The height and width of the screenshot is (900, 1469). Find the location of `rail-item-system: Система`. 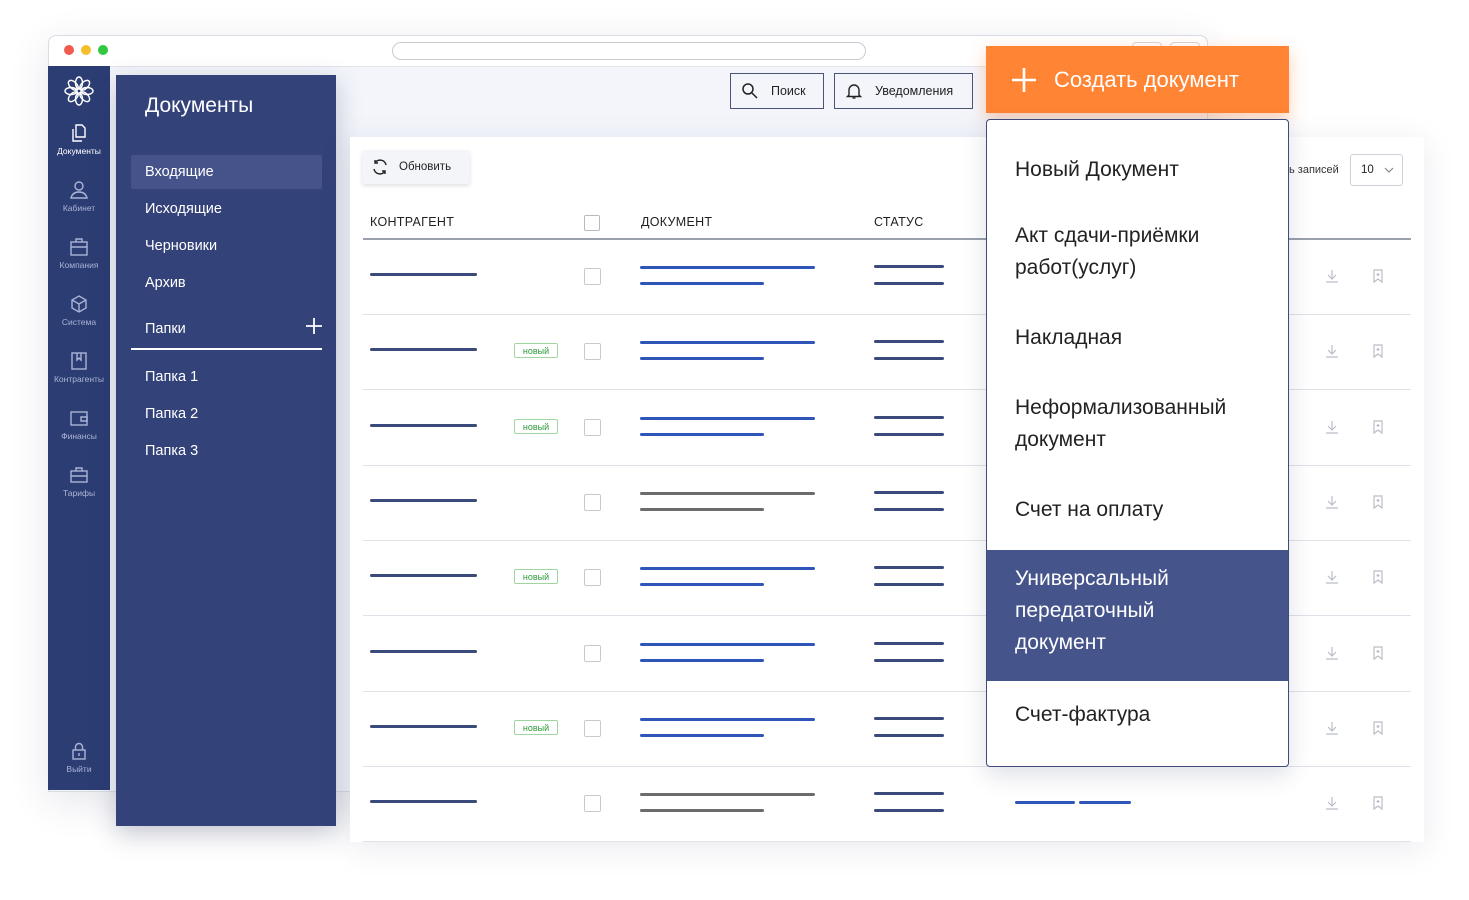

rail-item-system: Система is located at coordinates (79, 310).